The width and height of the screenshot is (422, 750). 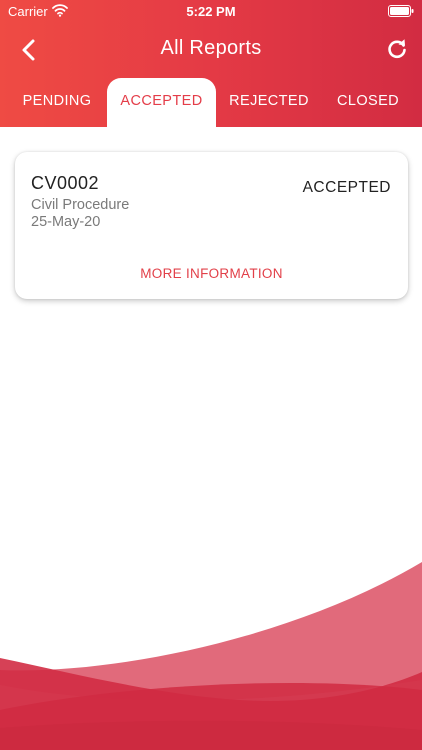 I want to click on tab-label: PENDING, so click(x=57, y=101).